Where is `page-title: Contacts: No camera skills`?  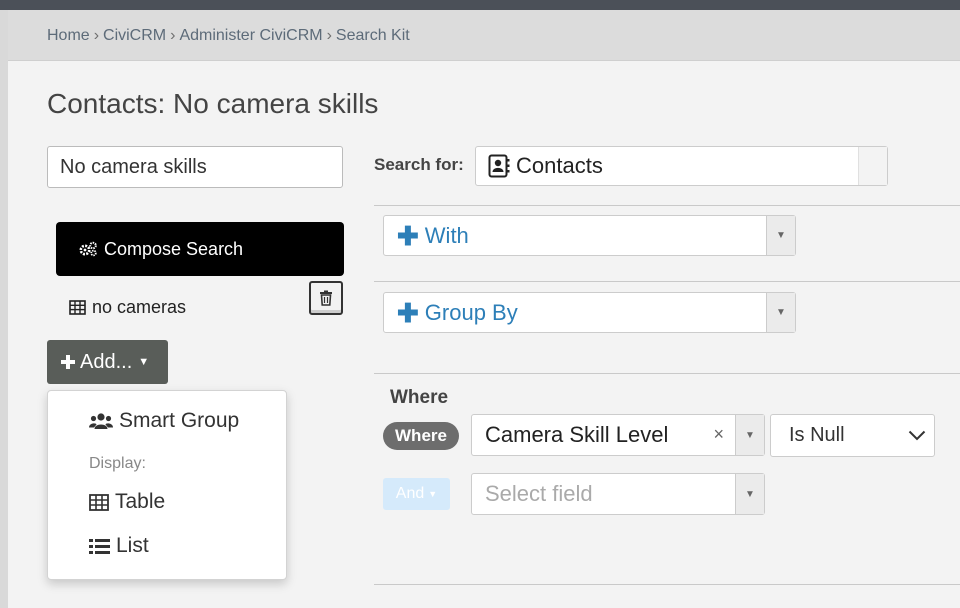 page-title: Contacts: No camera skills is located at coordinates (213, 103).